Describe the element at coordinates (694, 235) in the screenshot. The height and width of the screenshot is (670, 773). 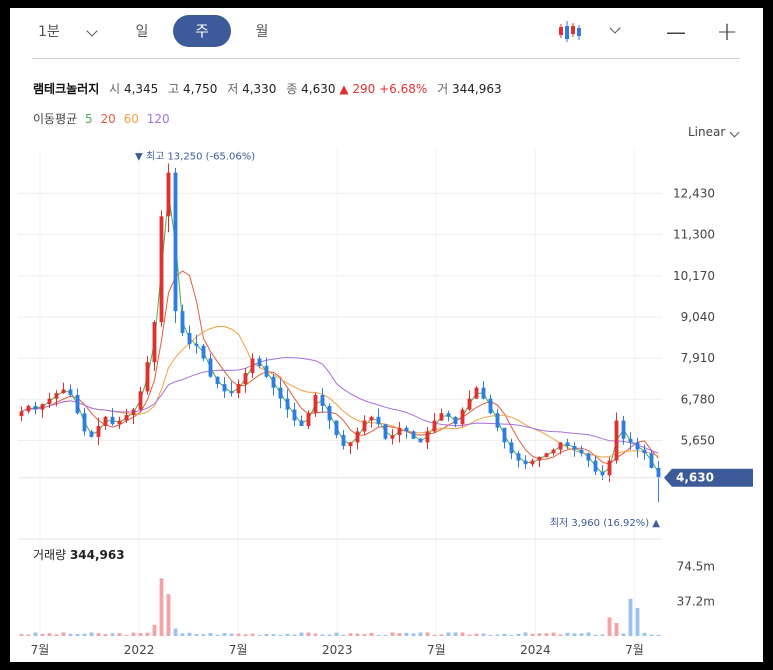
I see `y-tick-label: 11,300` at that location.